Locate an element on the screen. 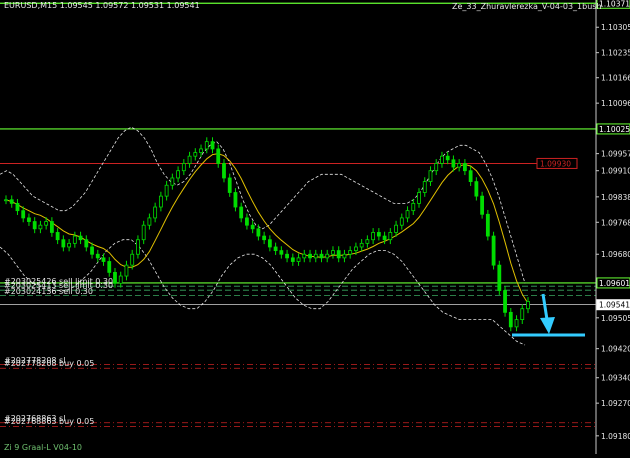 This screenshot has height=458, width=630. axis-tick-label: 1.10235 is located at coordinates (615, 53).